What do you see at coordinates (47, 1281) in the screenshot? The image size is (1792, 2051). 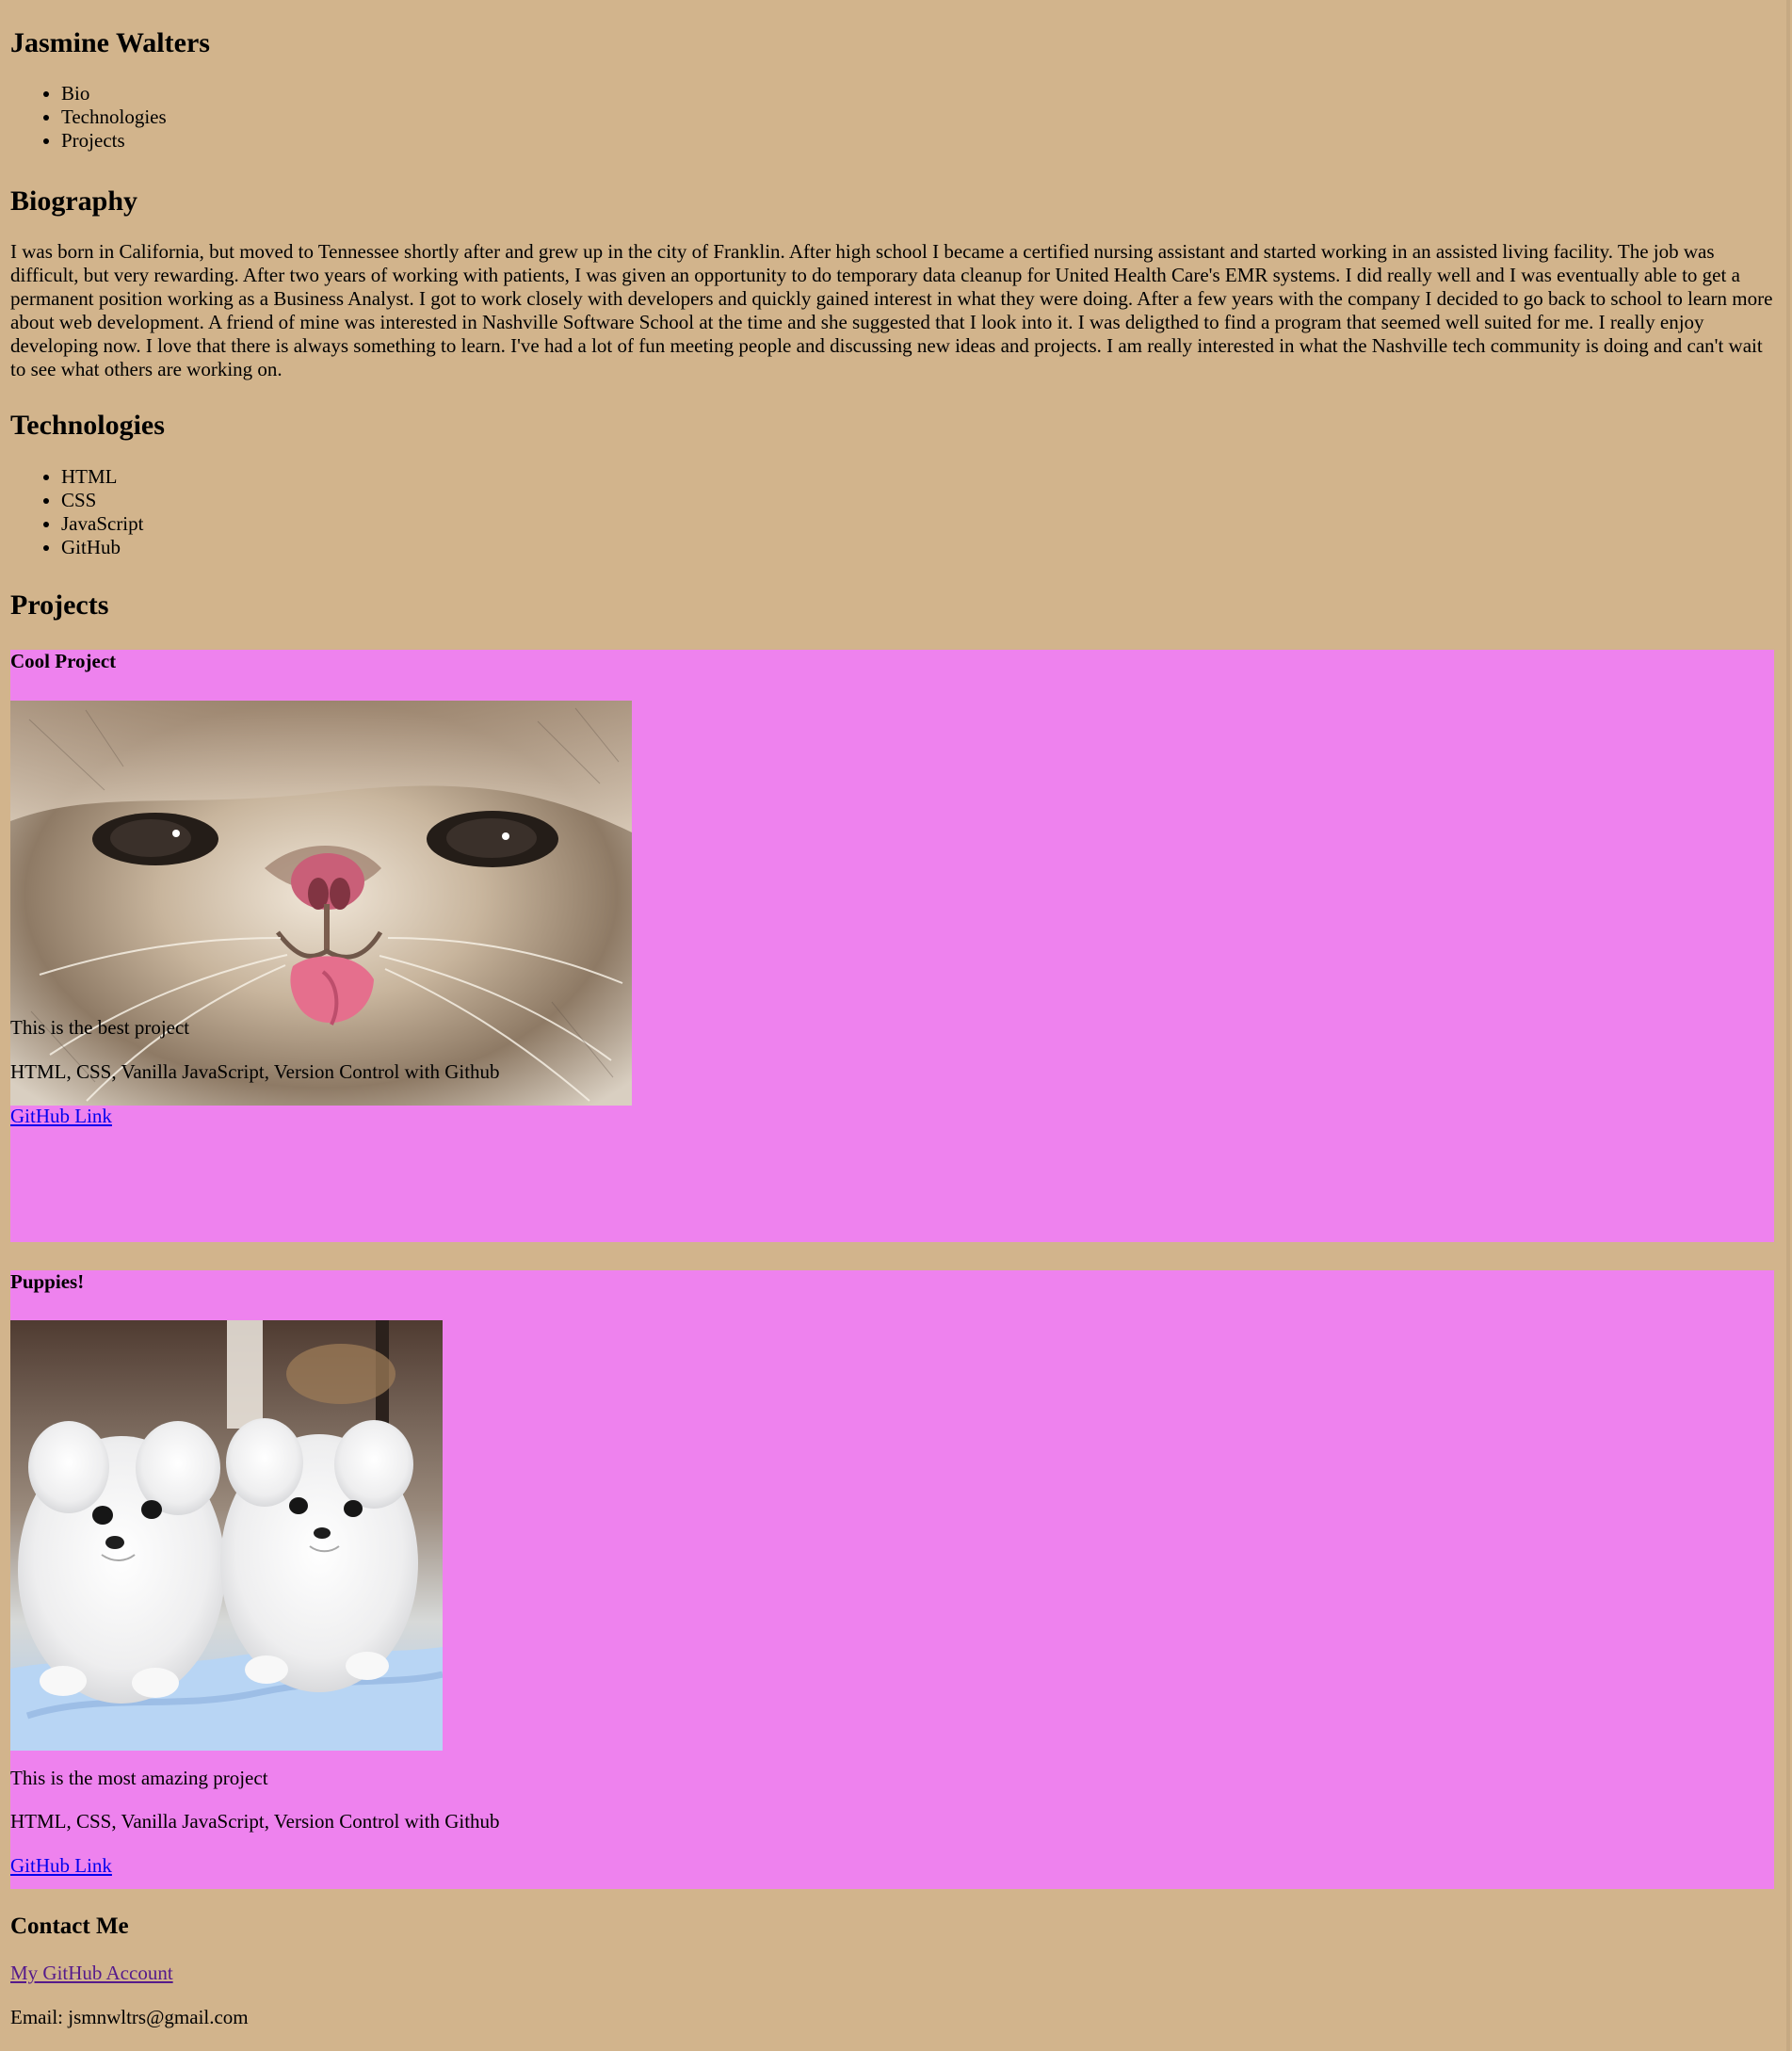 I see `project-title: Puppies!` at bounding box center [47, 1281].